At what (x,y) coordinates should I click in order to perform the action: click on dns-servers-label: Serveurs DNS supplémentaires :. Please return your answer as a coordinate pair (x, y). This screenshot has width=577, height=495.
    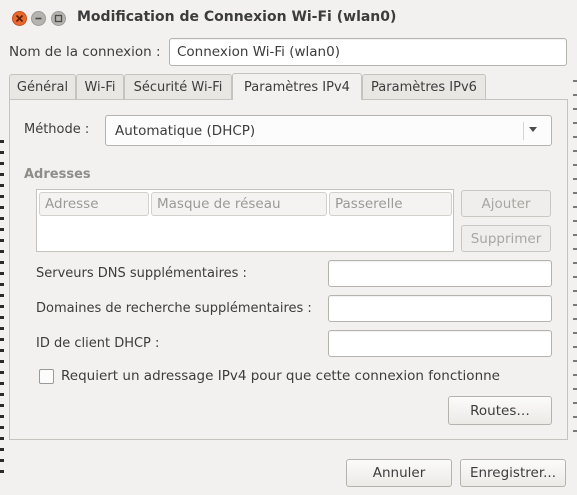
    Looking at the image, I should click on (141, 273).